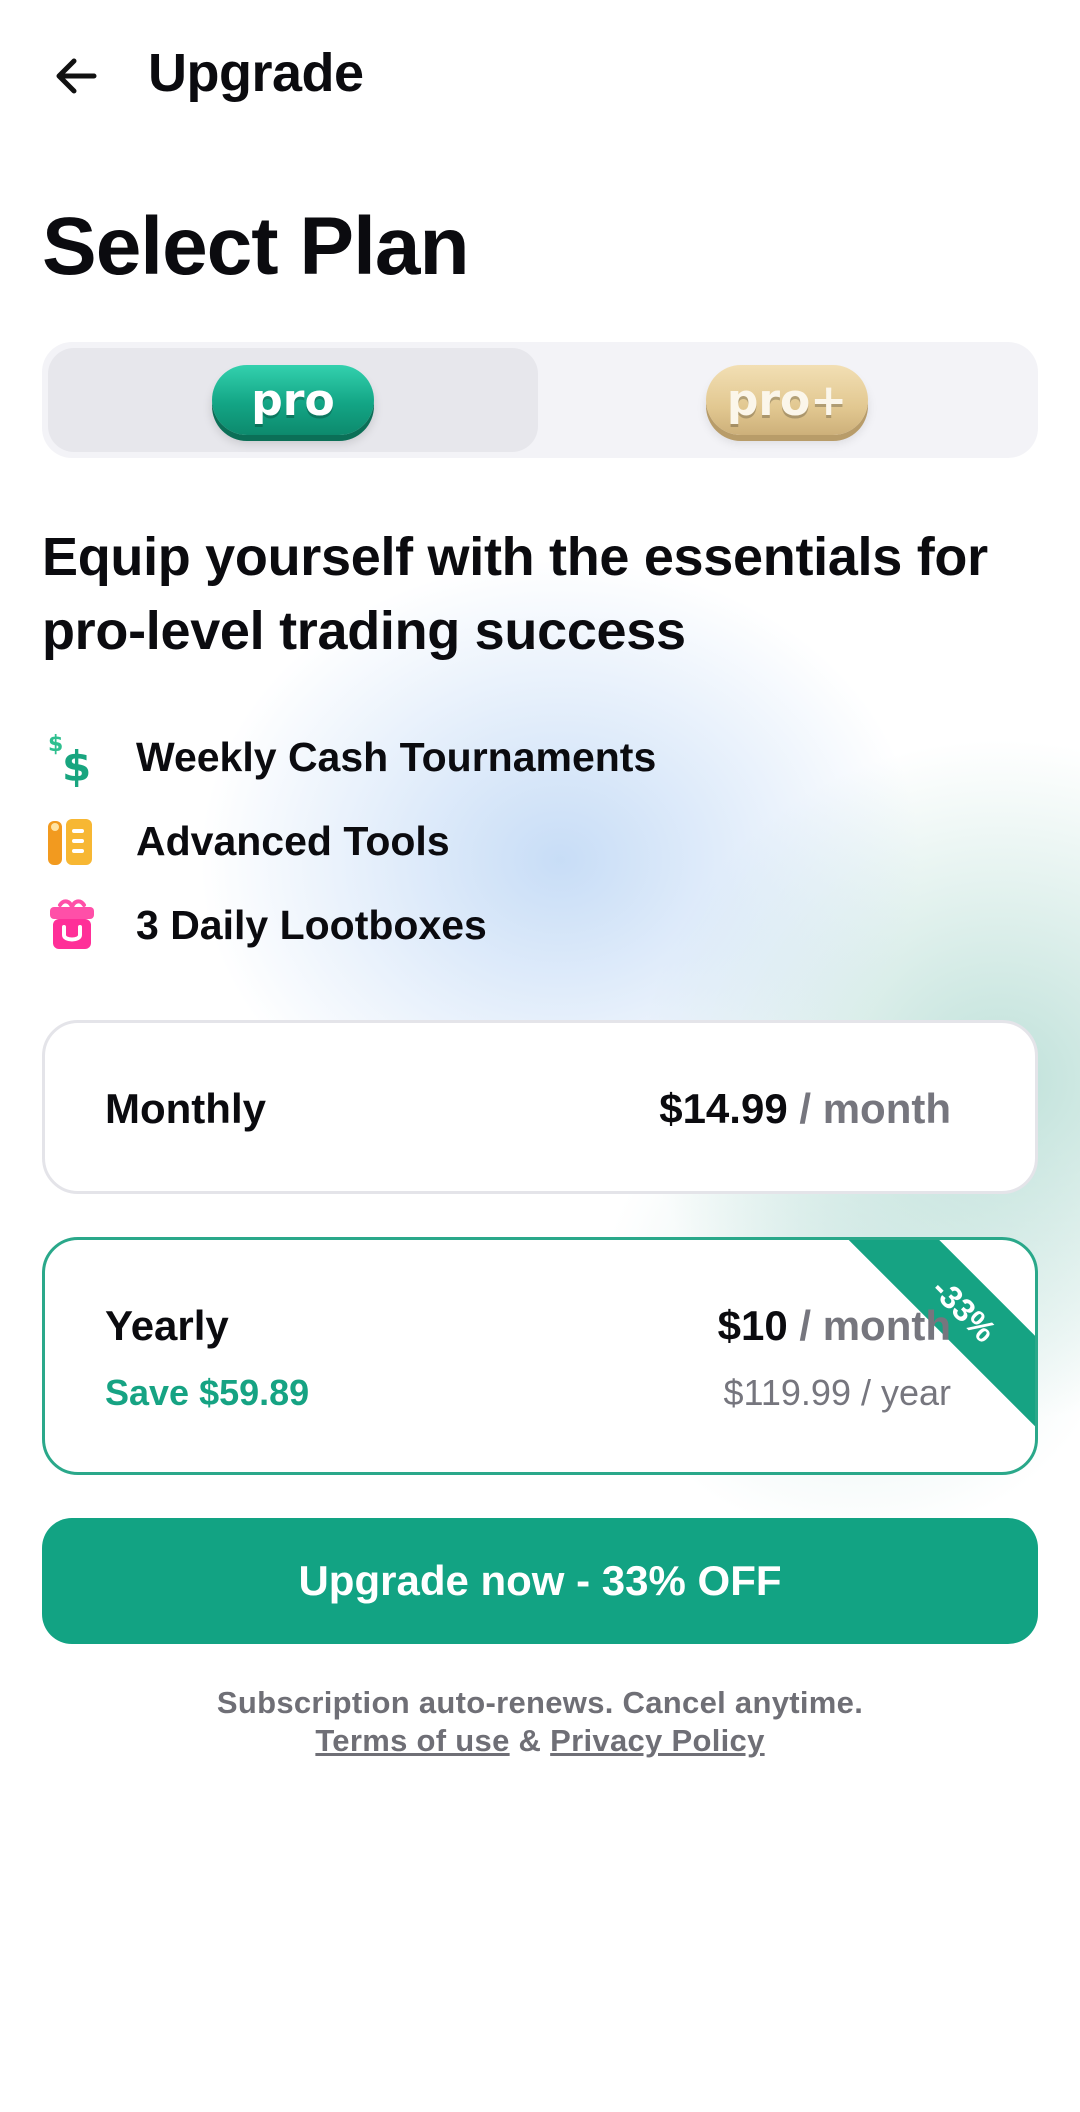 This screenshot has width=1080, height=2112. I want to click on back-button, so click(76, 76).